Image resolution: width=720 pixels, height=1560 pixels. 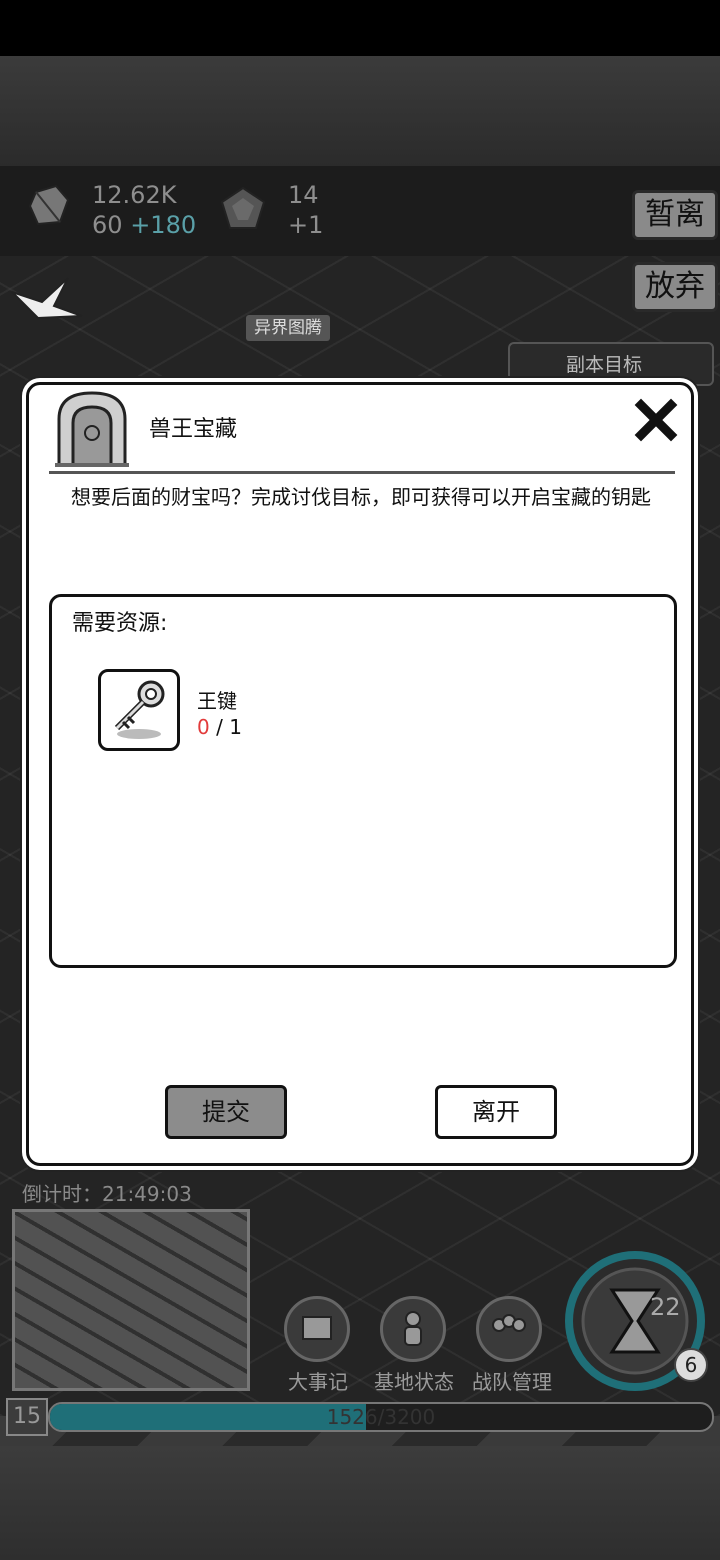 I want to click on base-status-button, so click(x=413, y=1329).